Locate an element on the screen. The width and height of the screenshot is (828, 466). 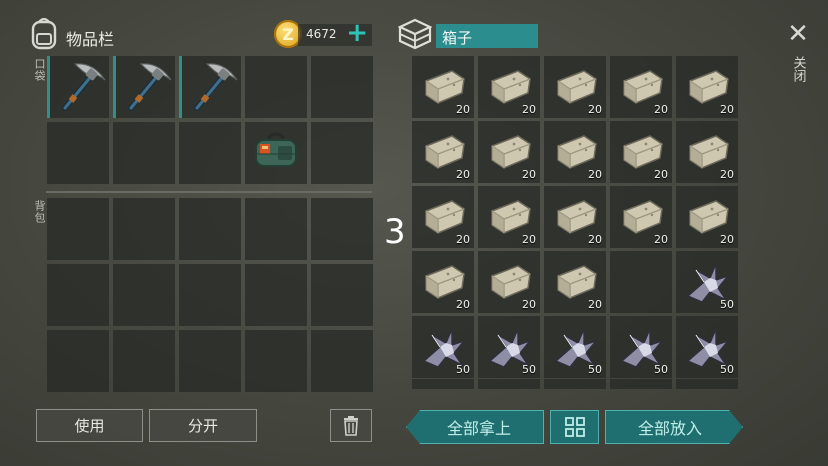
sort-button is located at coordinates (574, 427).